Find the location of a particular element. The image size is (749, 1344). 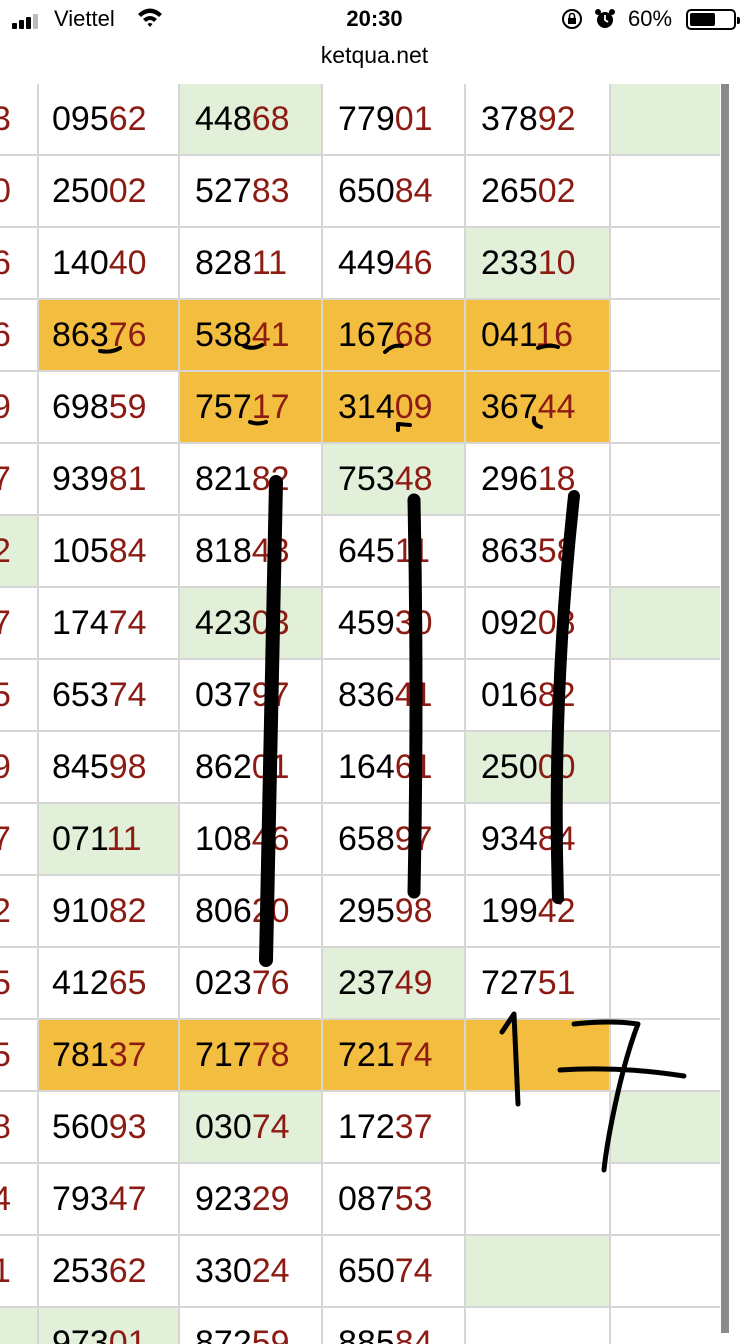

result-cell: 37892 is located at coordinates (528, 119).